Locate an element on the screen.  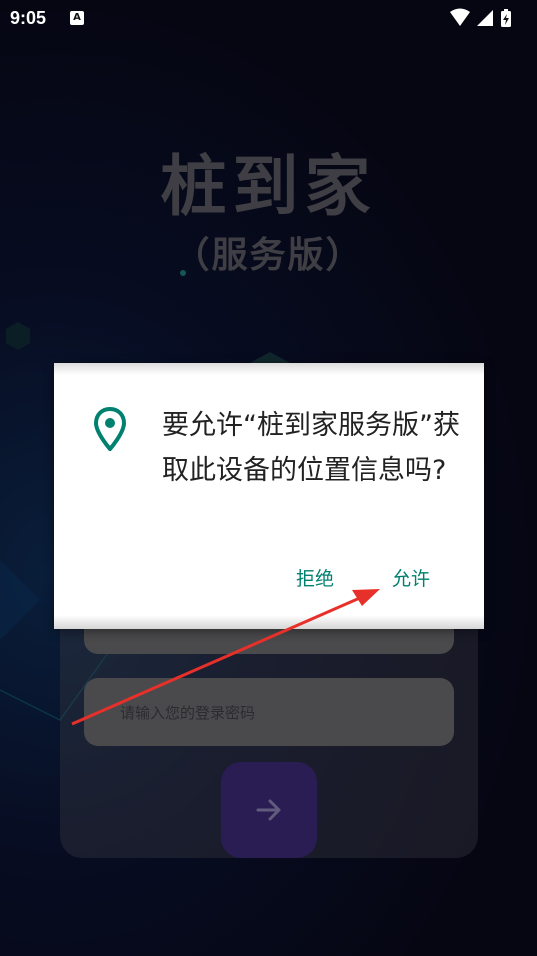
dialog-bottom-shade is located at coordinates (269, 622).